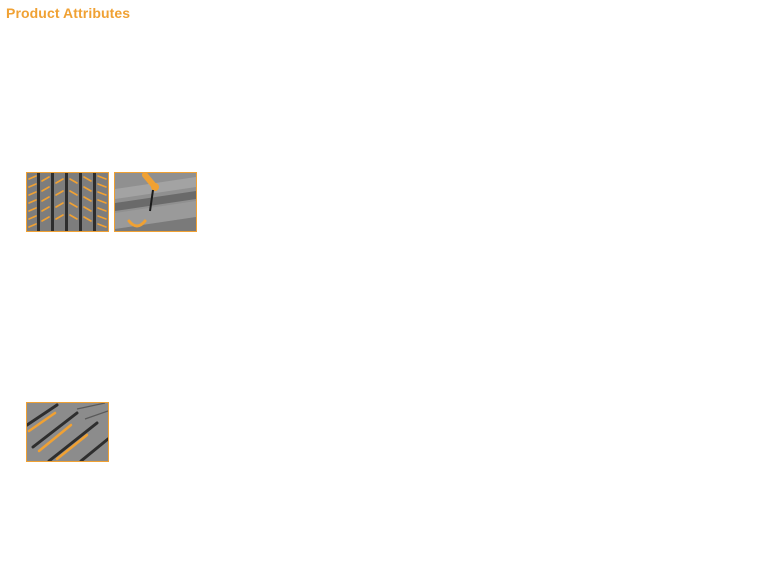 The image size is (780, 583). I want to click on thumbnail-sipe-cut, so click(155, 202).